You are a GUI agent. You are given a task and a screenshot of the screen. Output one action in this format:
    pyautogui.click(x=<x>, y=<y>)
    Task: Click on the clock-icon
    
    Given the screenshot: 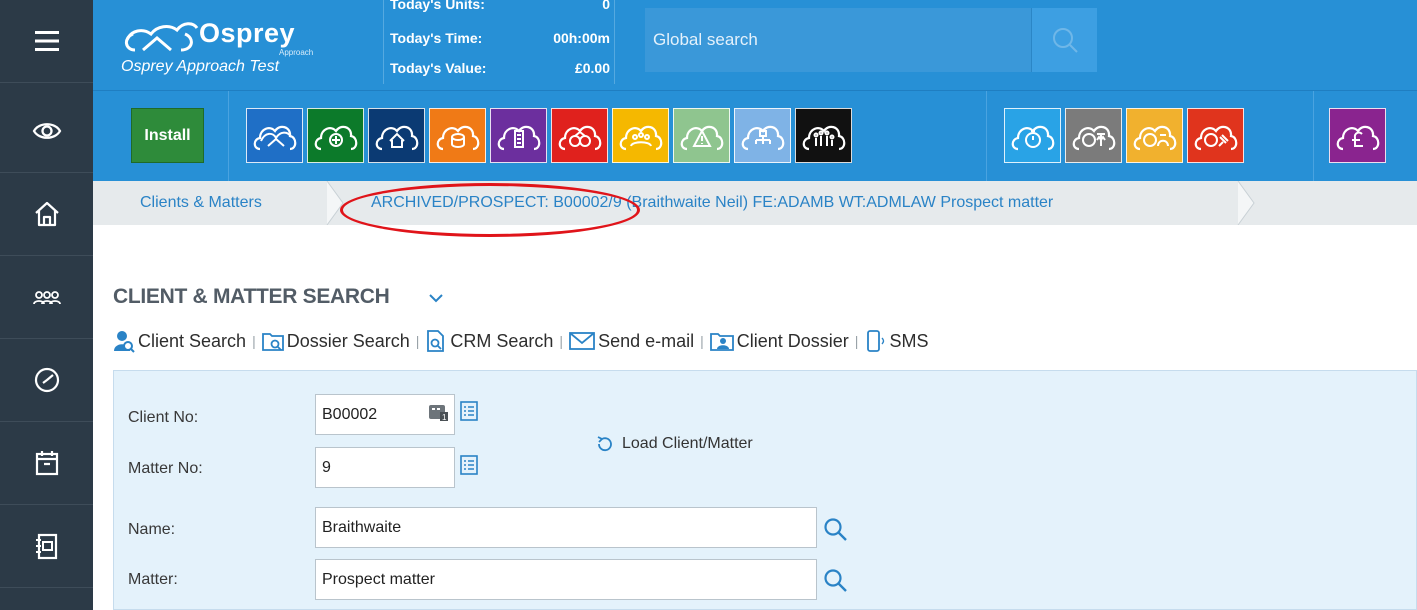 What is the action you would take?
    pyautogui.click(x=46, y=380)
    